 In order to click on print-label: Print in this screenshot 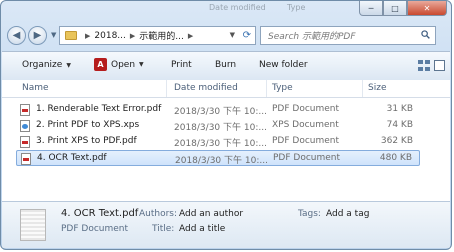, I will do `click(181, 65)`.